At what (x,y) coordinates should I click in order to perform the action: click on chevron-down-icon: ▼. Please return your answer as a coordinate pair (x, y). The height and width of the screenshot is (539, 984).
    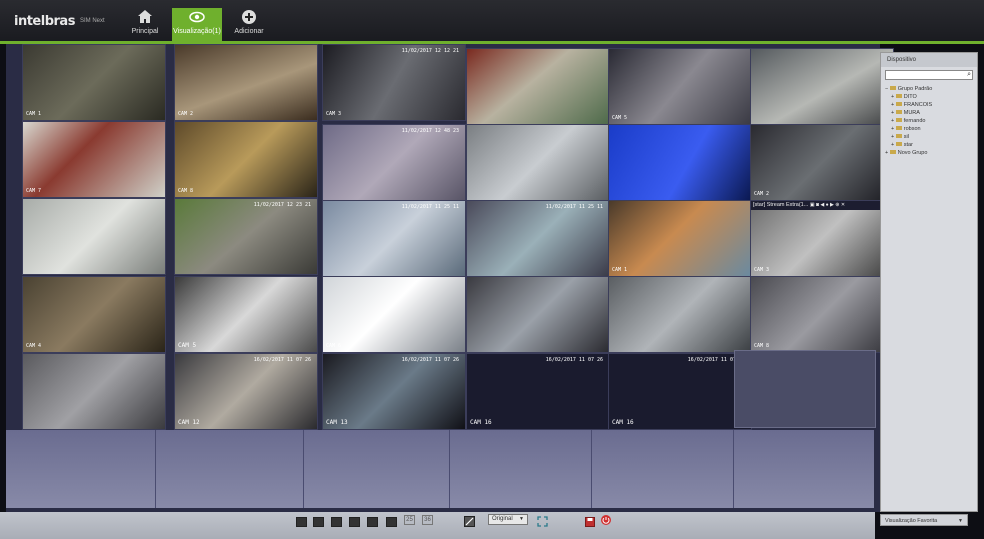
    Looking at the image, I should click on (521, 519).